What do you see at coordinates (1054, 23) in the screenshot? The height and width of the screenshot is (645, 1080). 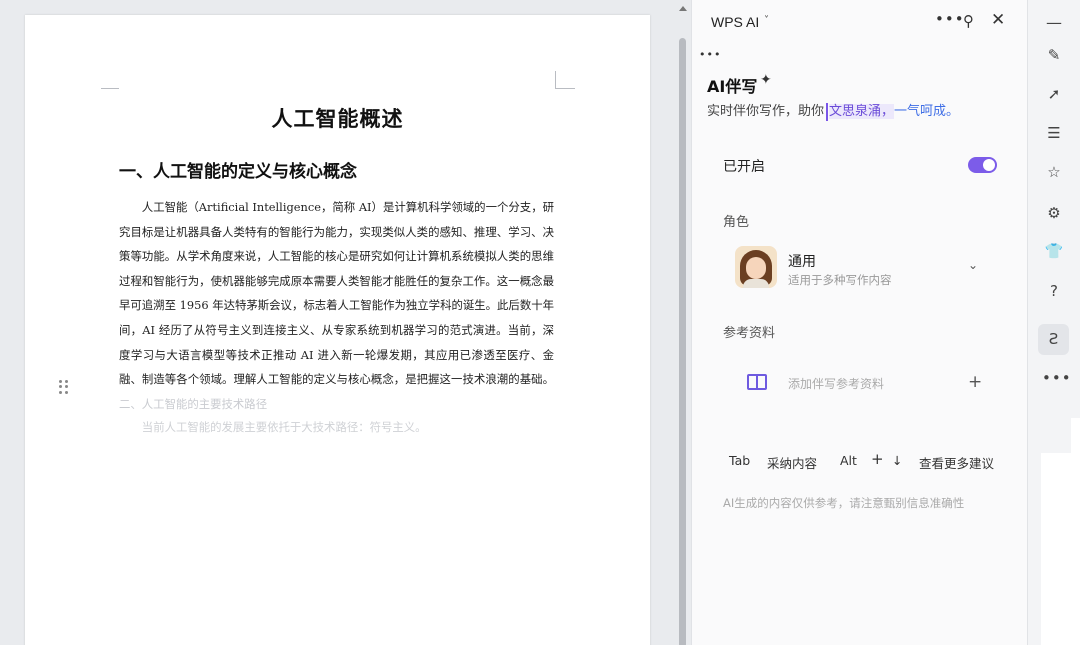 I see `minimize-icon: —` at bounding box center [1054, 23].